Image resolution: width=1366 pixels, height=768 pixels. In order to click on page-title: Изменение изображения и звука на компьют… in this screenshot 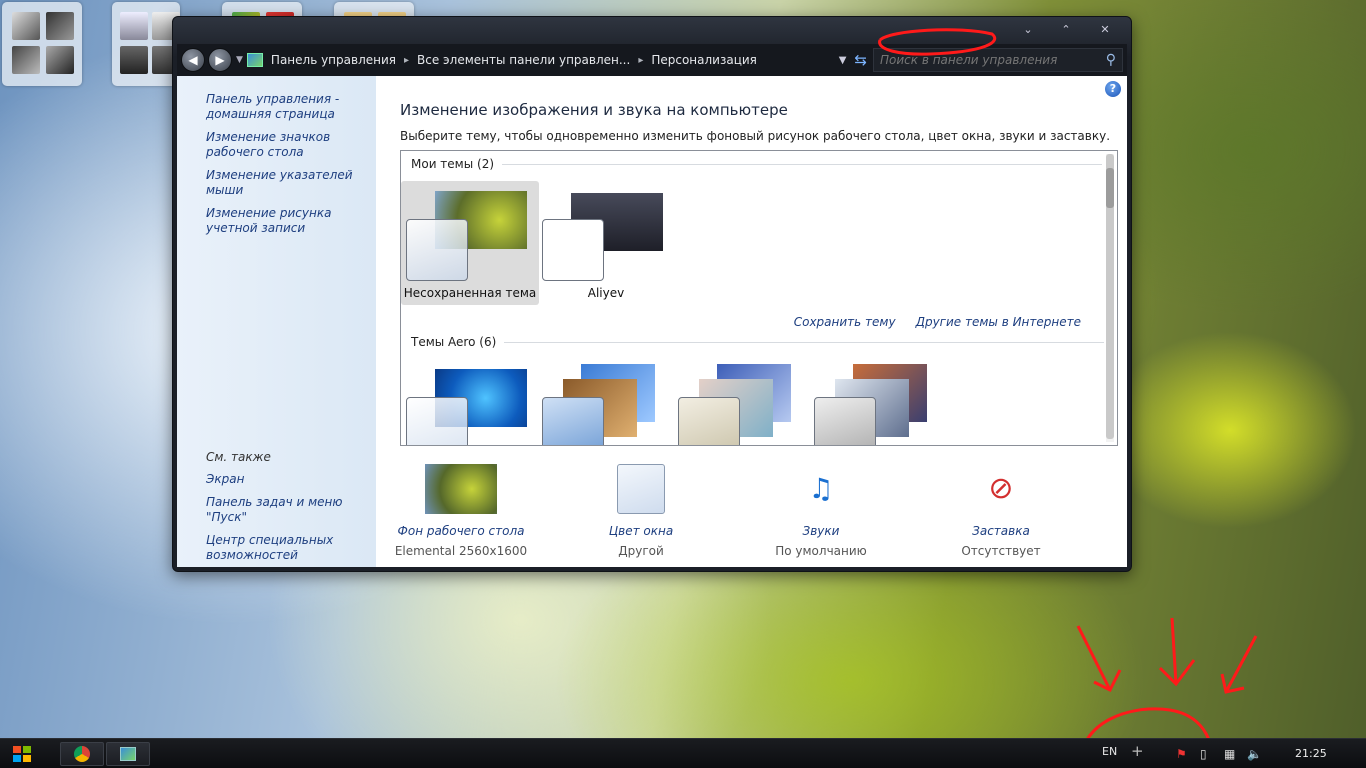, I will do `click(594, 110)`.